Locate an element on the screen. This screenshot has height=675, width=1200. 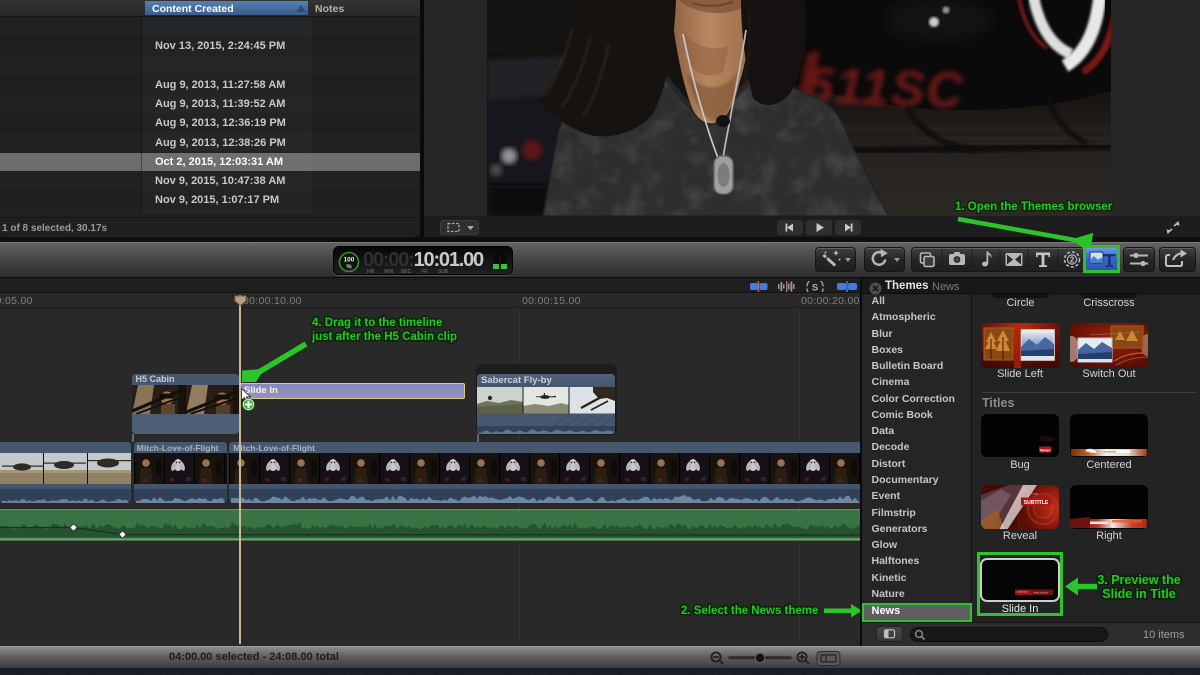
svg-text: 2 is located at coordinates (1072, 259).